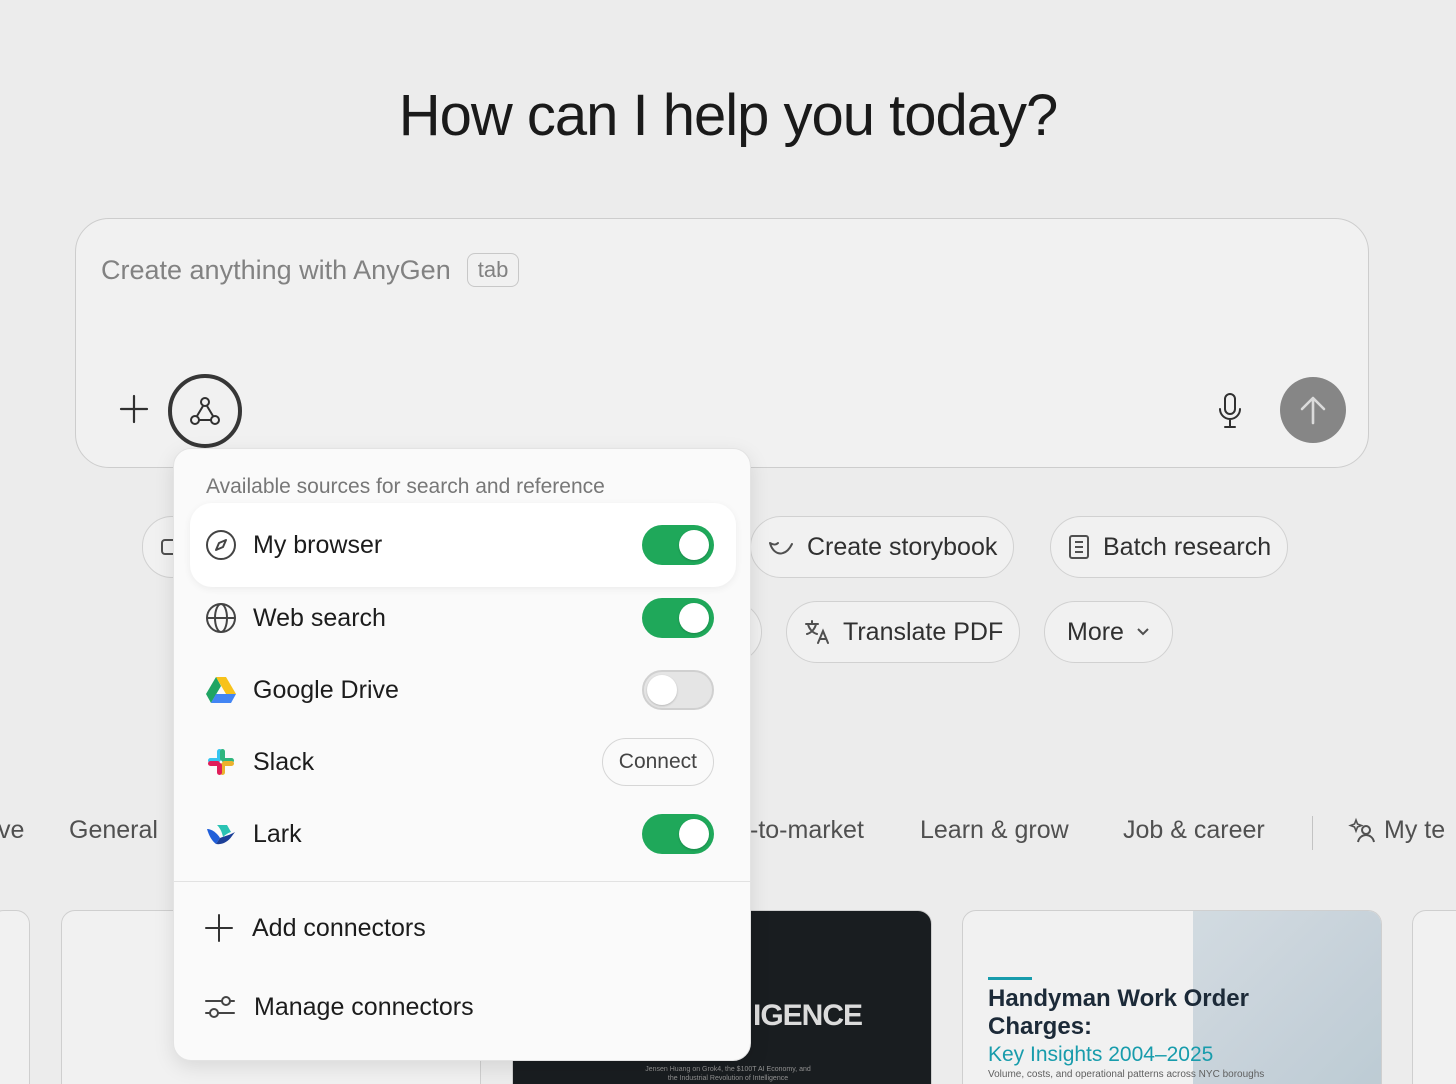 This screenshot has width=1456, height=1084. What do you see at coordinates (277, 833) in the screenshot?
I see `source-label: Lark` at bounding box center [277, 833].